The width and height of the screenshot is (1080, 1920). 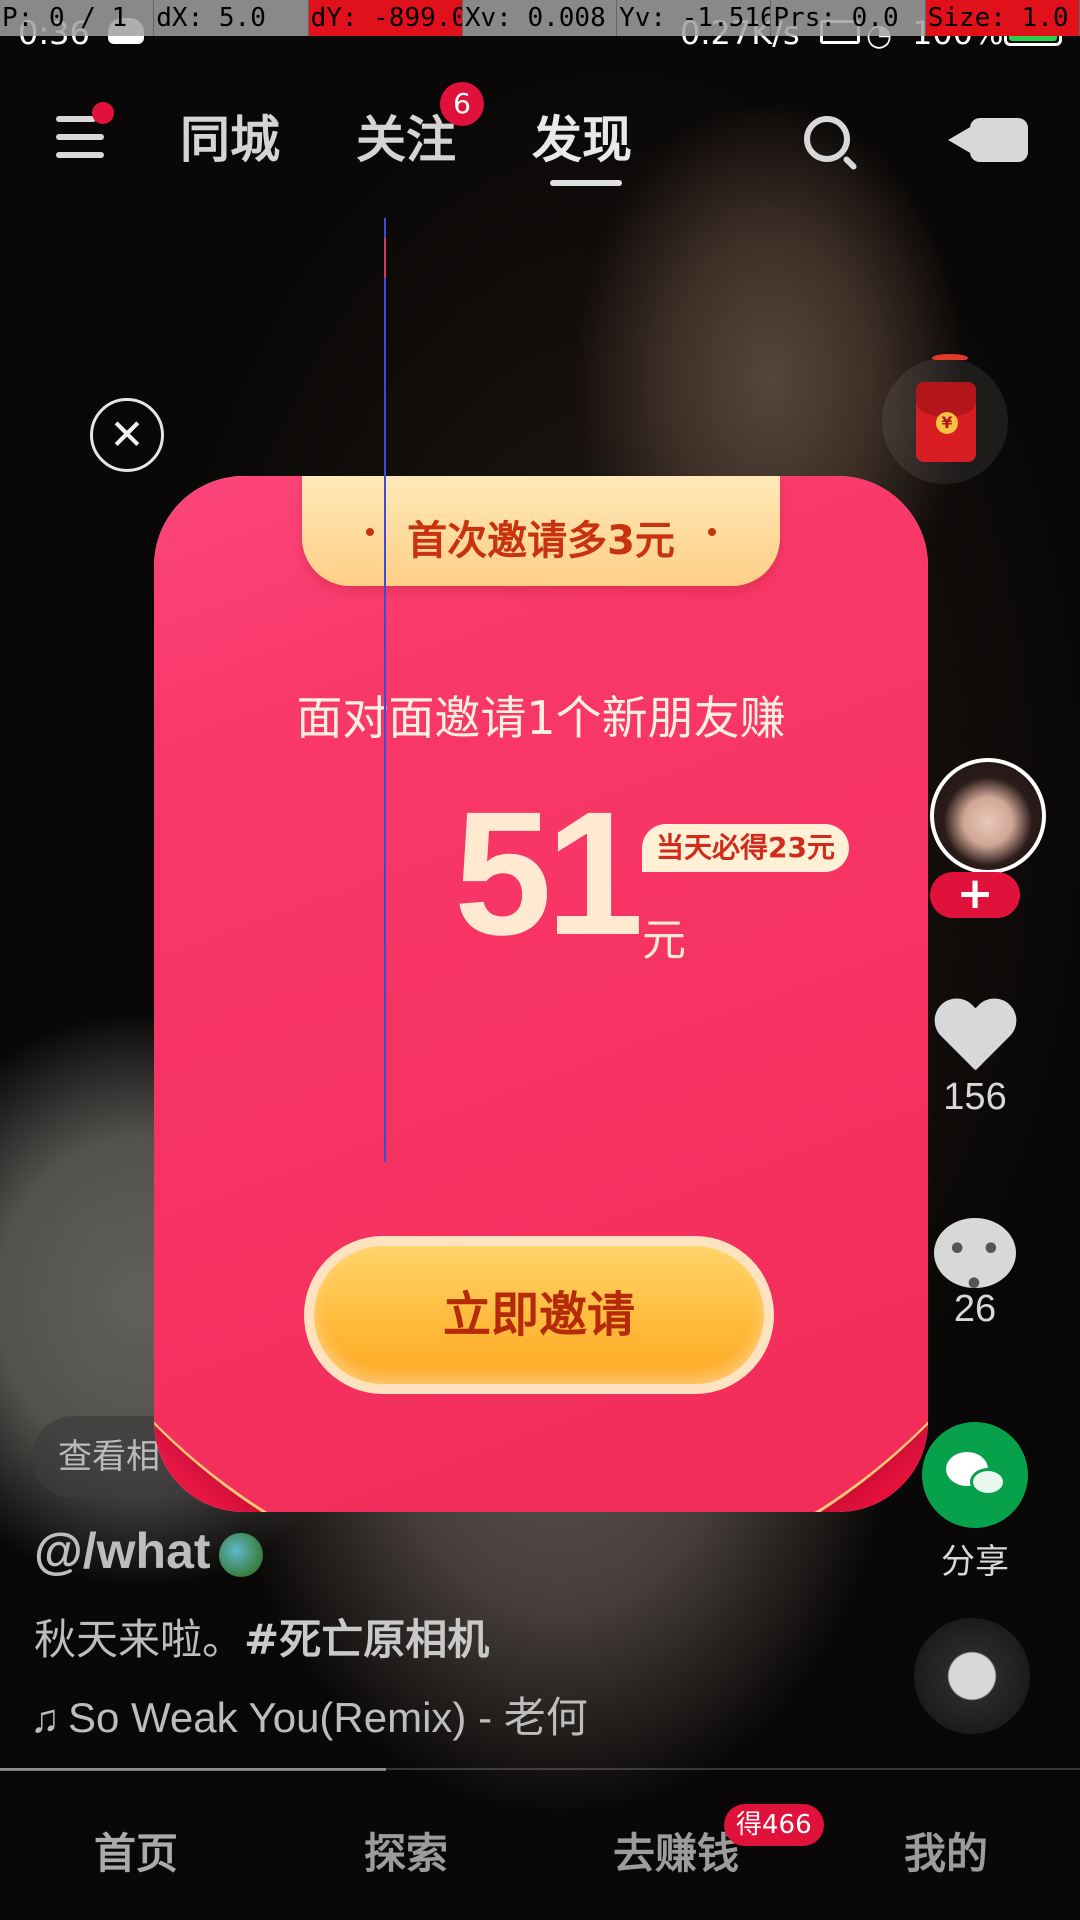 I want to click on video-progress-bar, so click(x=193, y=1769).